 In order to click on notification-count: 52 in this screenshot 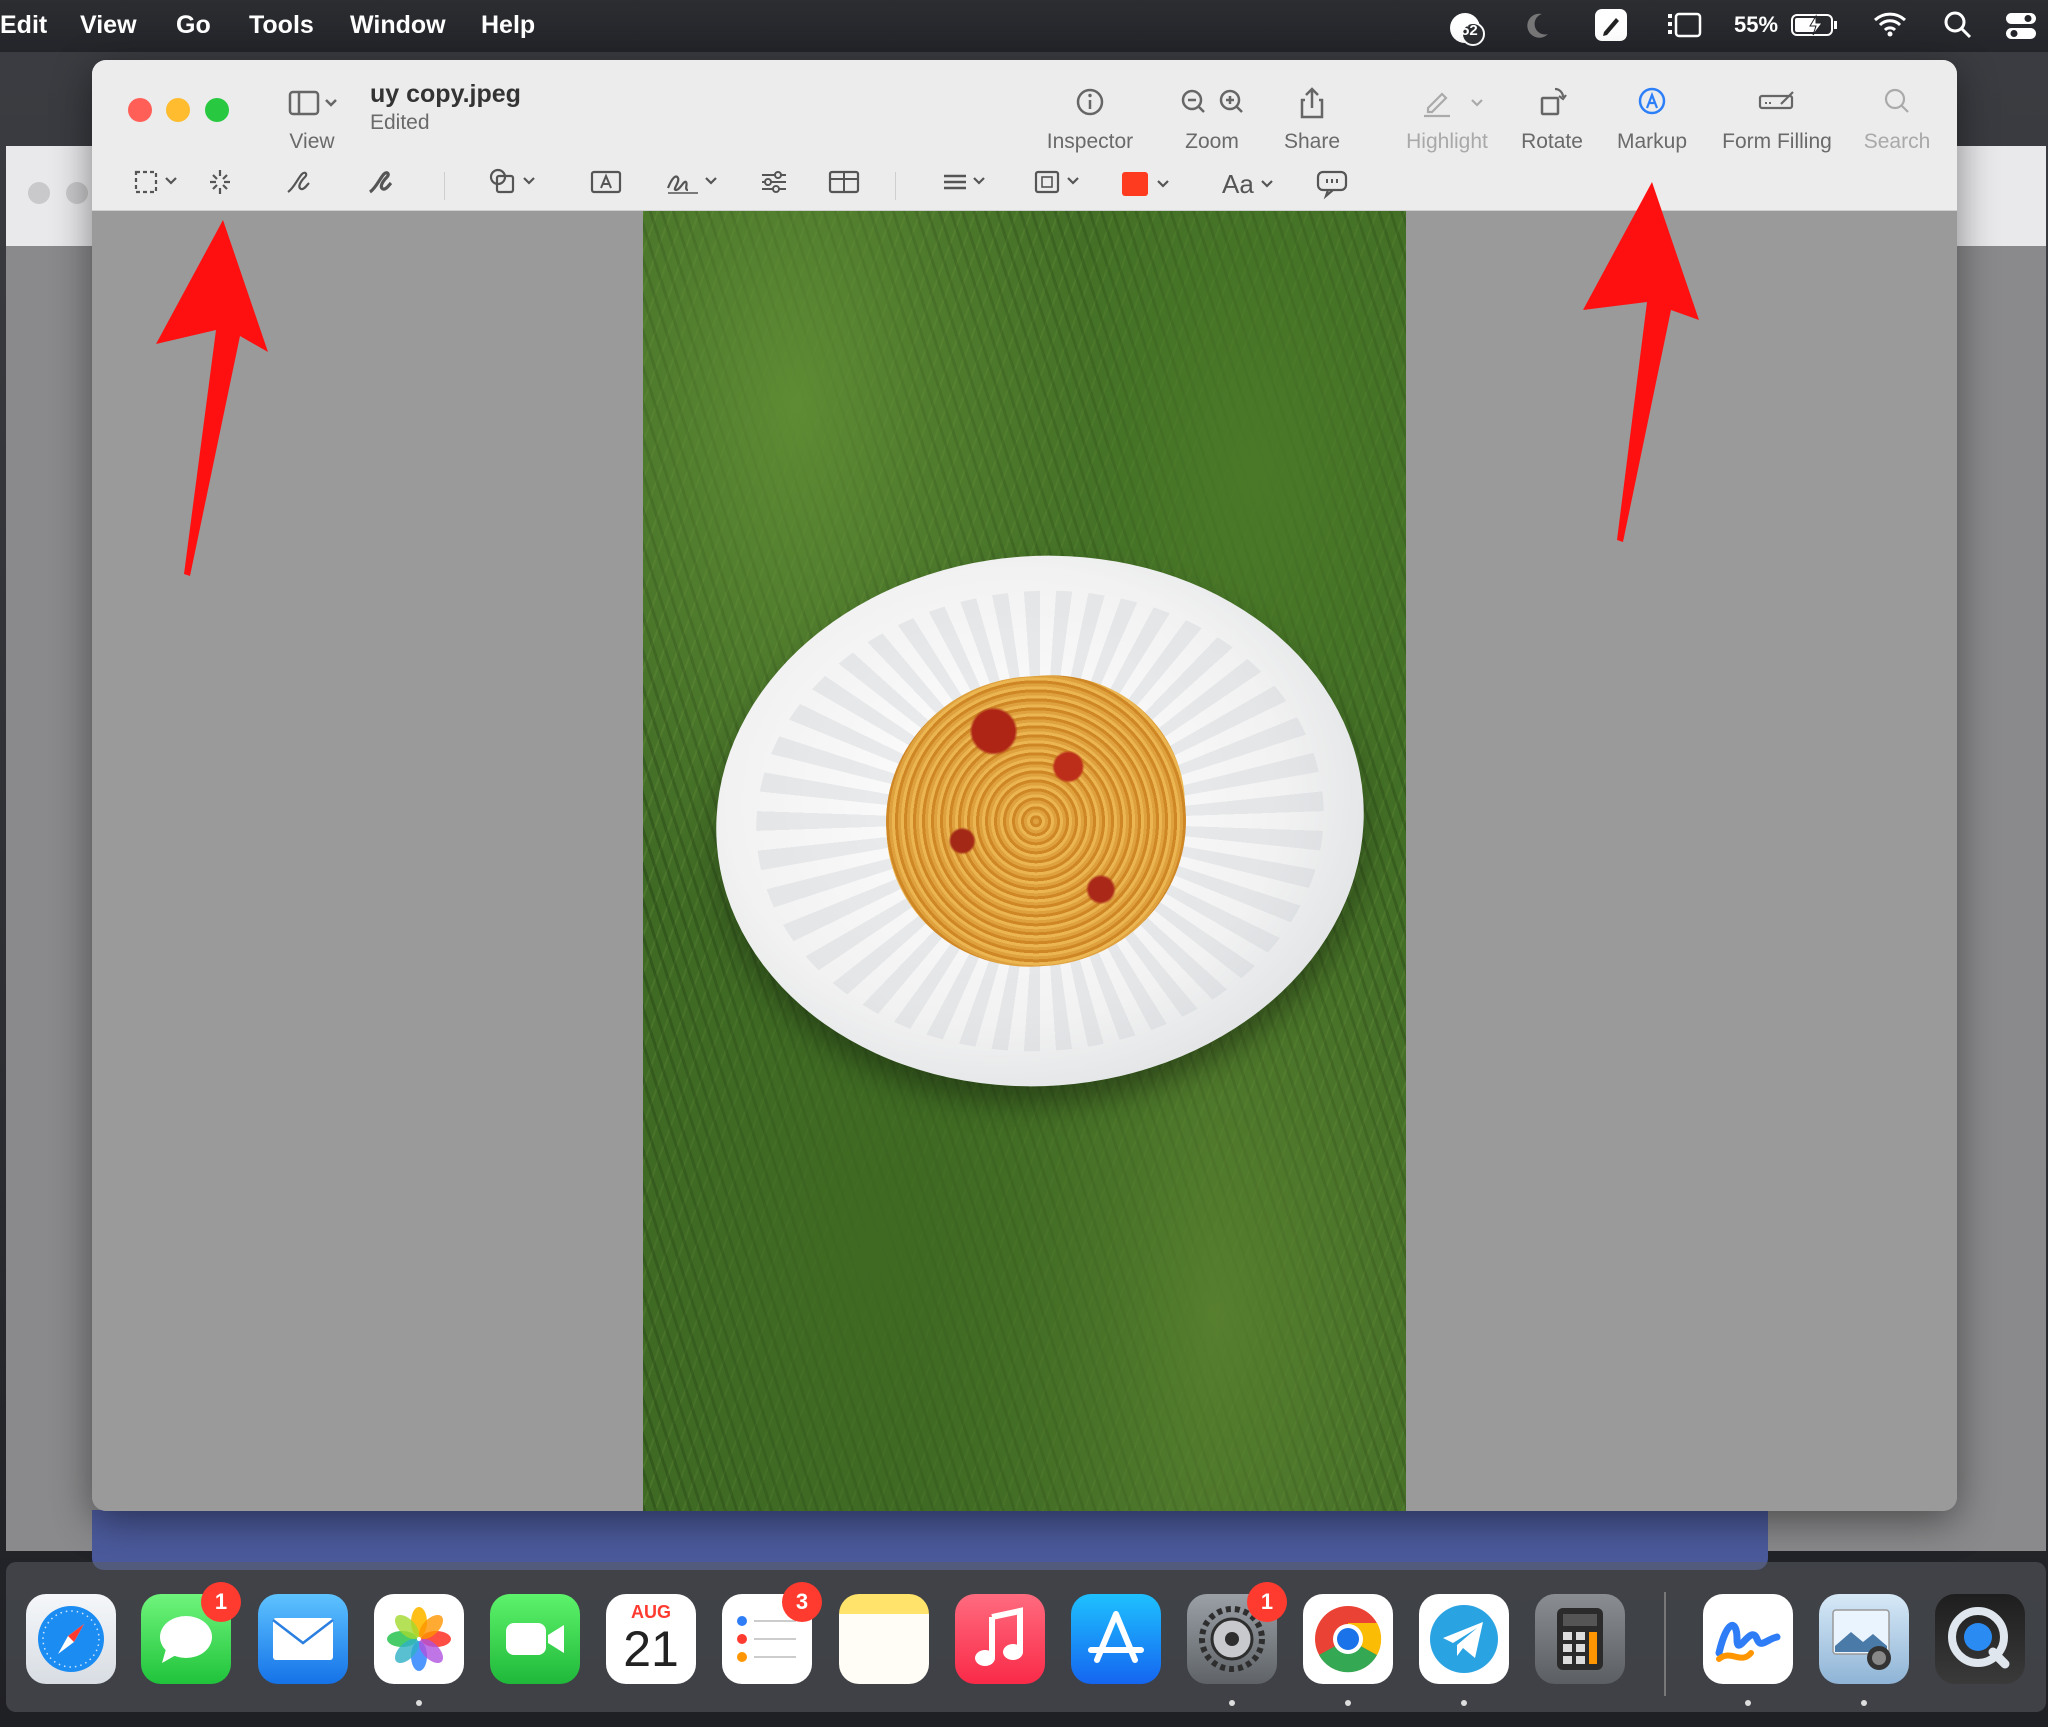, I will do `click(1469, 30)`.